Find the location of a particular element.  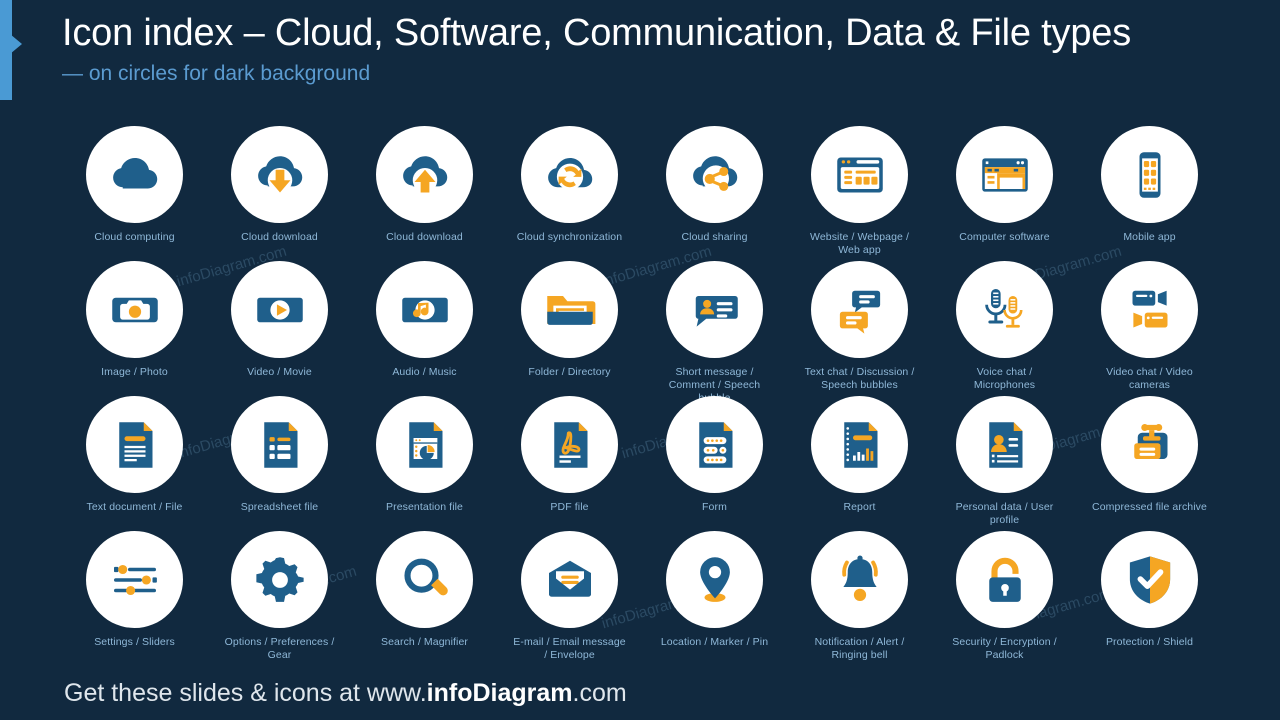

icon-caption: Audio / Music is located at coordinates (424, 372).